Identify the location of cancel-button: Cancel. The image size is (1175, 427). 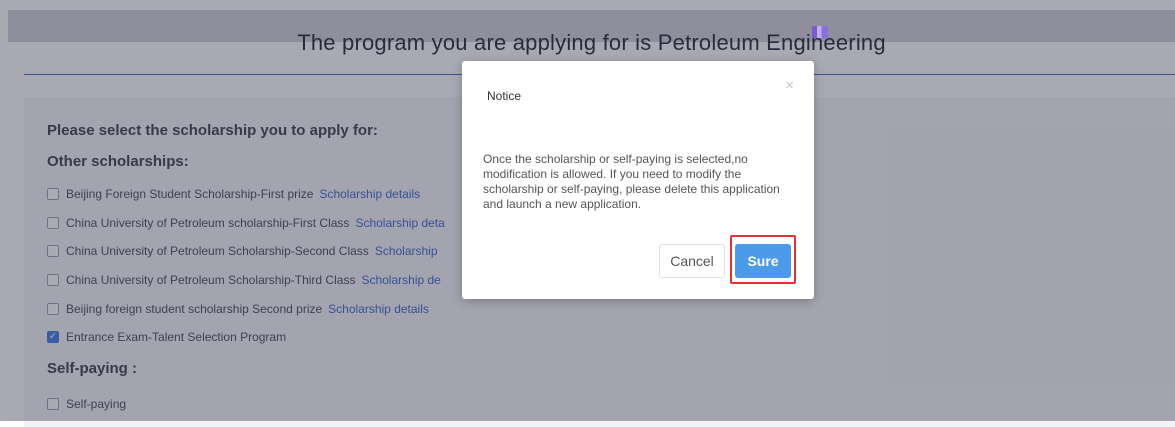
(692, 261).